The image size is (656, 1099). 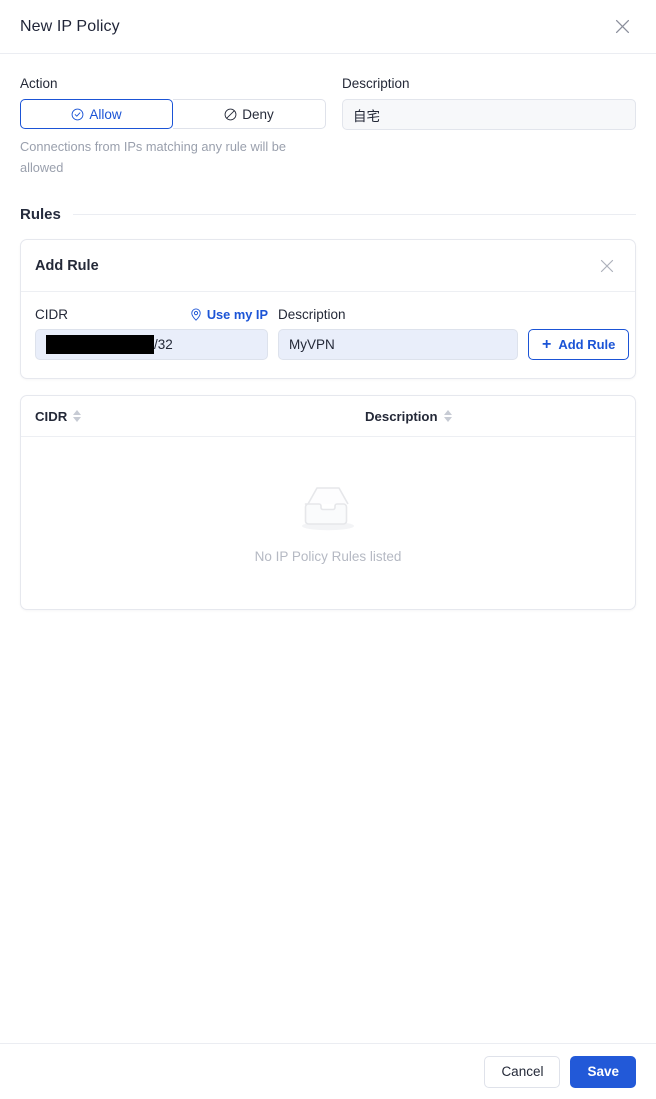 What do you see at coordinates (105, 114) in the screenshot?
I see `action-option-allow-label: Allow` at bounding box center [105, 114].